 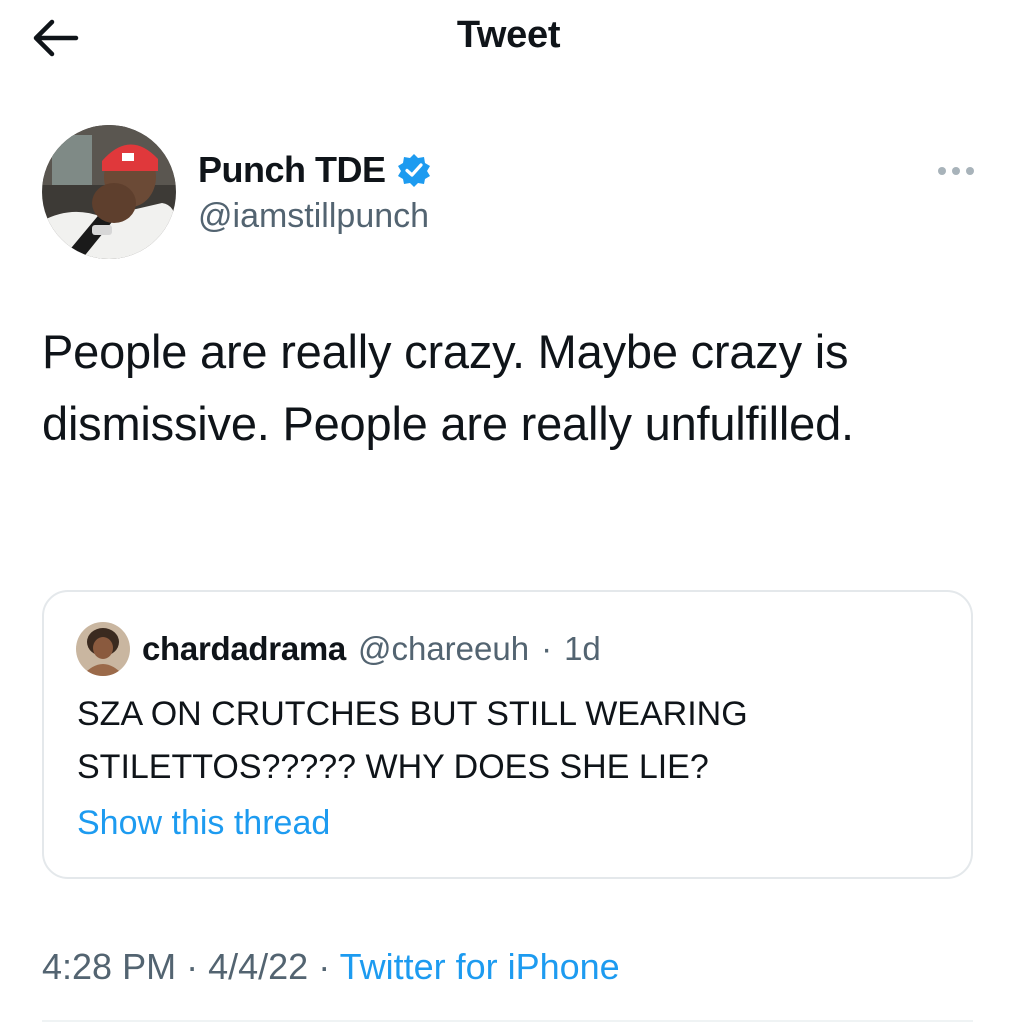 I want to click on tweet-time: 4:28 PM, so click(x=109, y=966).